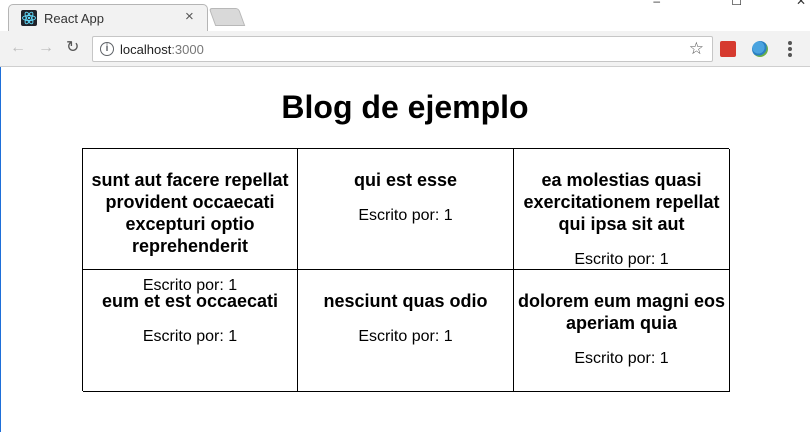 Image resolution: width=810 pixels, height=432 pixels. What do you see at coordinates (736, 4) in the screenshot?
I see `maximize-button: ☐` at bounding box center [736, 4].